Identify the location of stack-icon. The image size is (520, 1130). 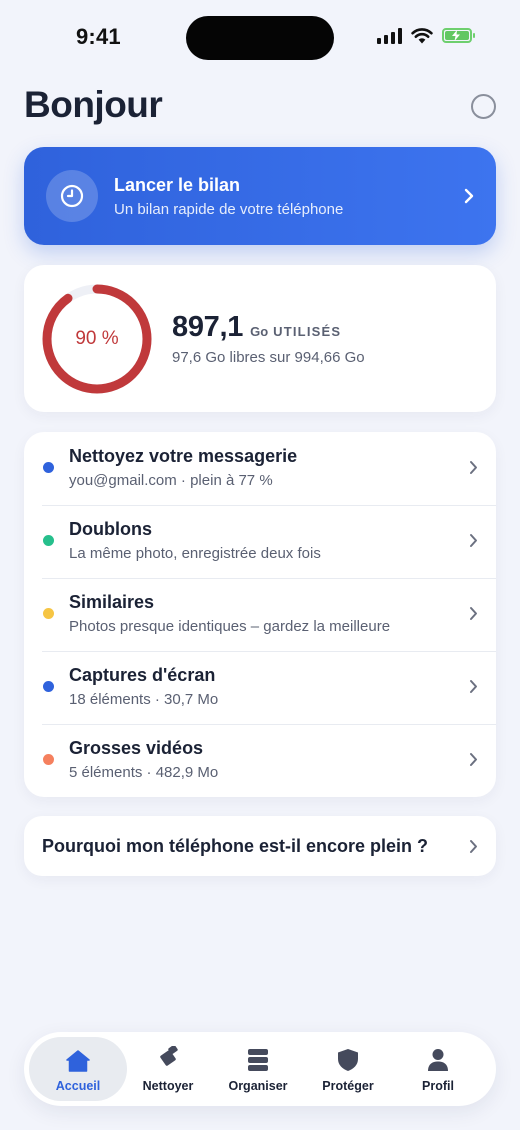
(258, 1059).